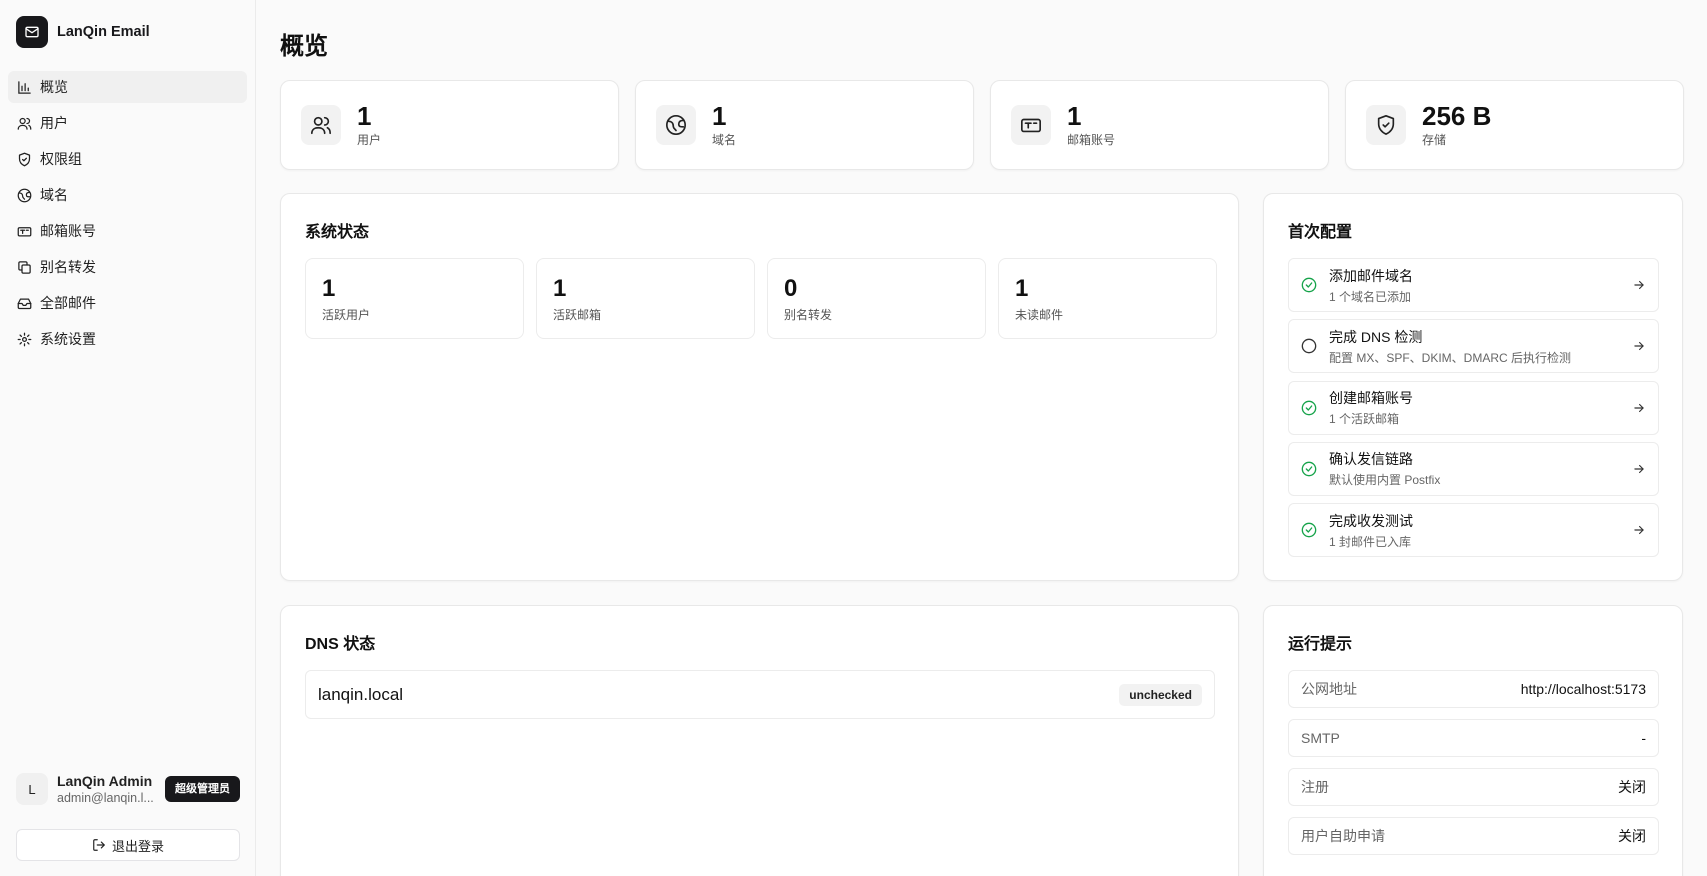  What do you see at coordinates (1371, 275) in the screenshot?
I see `setup-title: 添加邮件域名` at bounding box center [1371, 275].